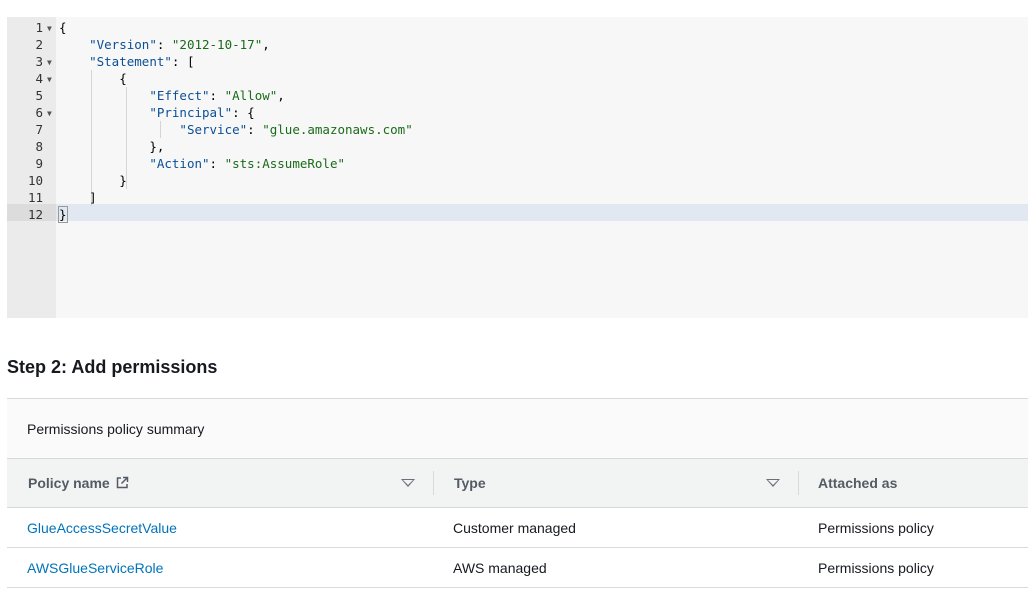  Describe the element at coordinates (31, 44) in the screenshot. I see `gutter-line: 2` at that location.